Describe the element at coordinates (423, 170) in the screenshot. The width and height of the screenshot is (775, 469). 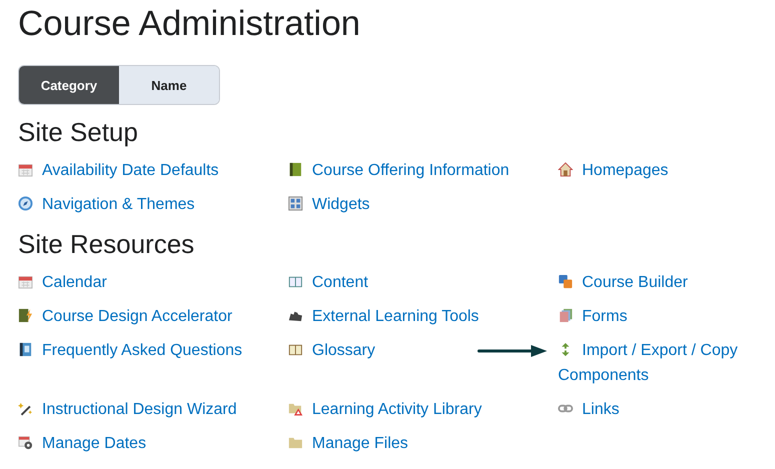
I see `tool-link: Course Offering Information` at that location.